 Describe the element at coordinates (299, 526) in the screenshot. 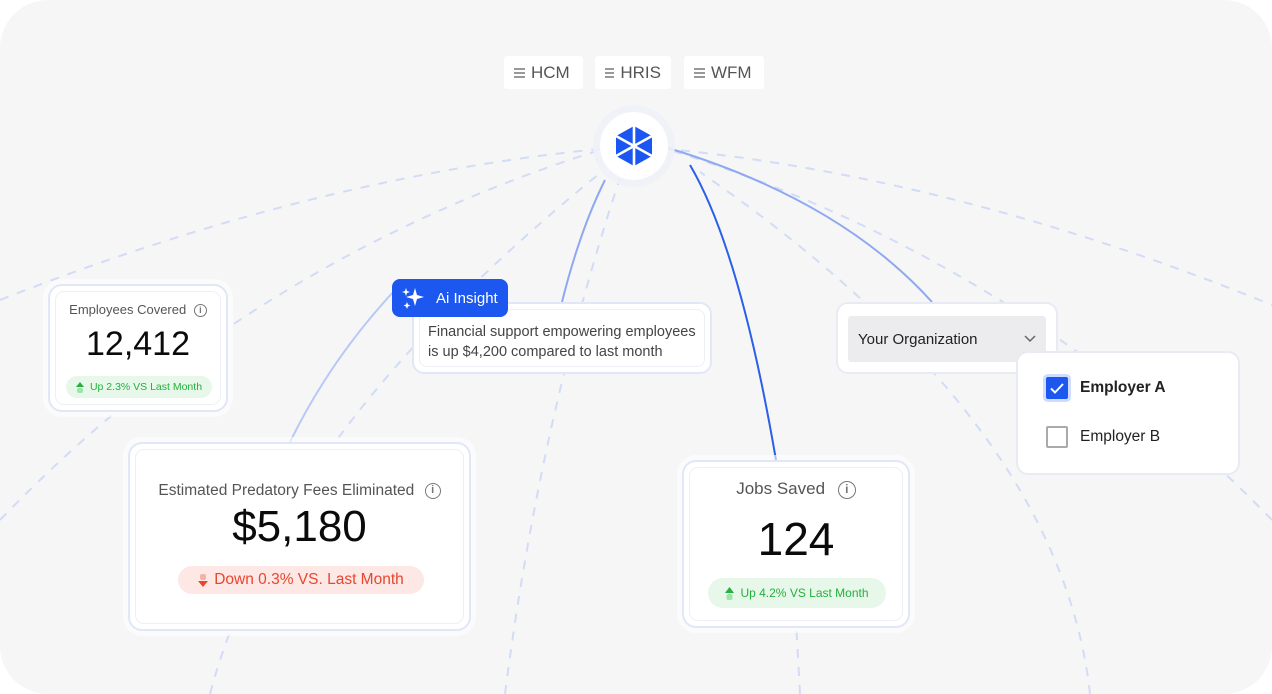

I see `card-value: $5,180` at that location.